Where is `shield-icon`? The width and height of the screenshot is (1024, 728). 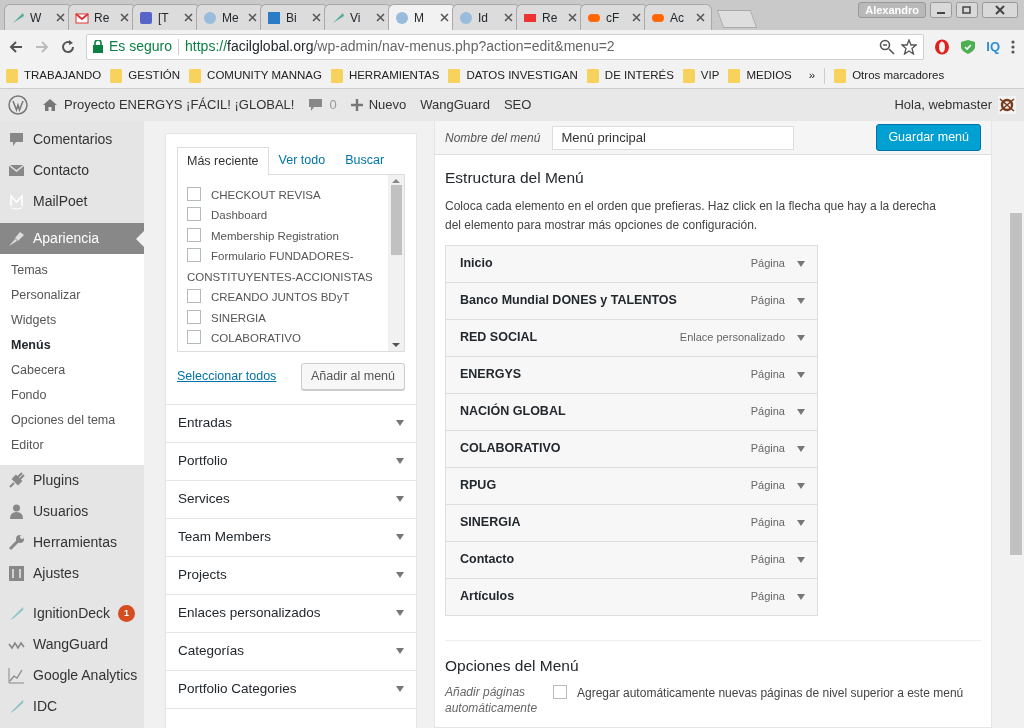
shield-icon is located at coordinates (968, 46).